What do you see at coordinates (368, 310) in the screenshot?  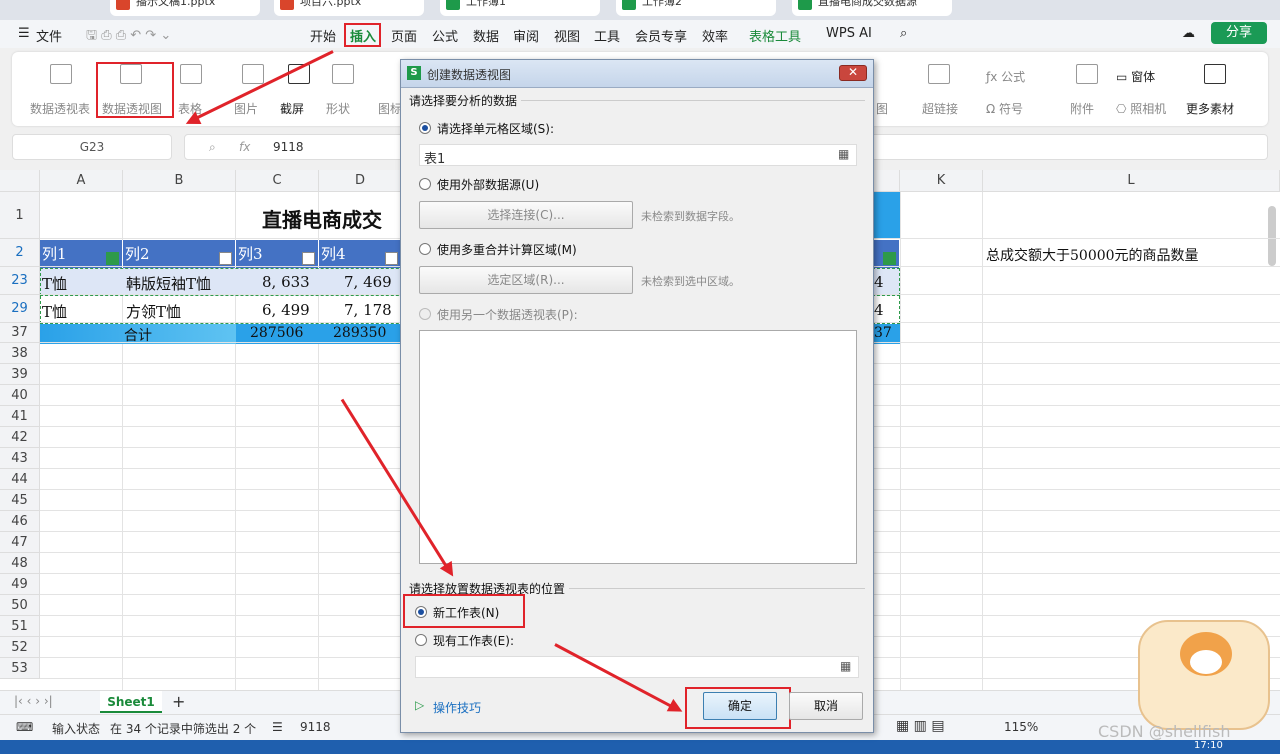 I see `cell-d29: 7, 178` at bounding box center [368, 310].